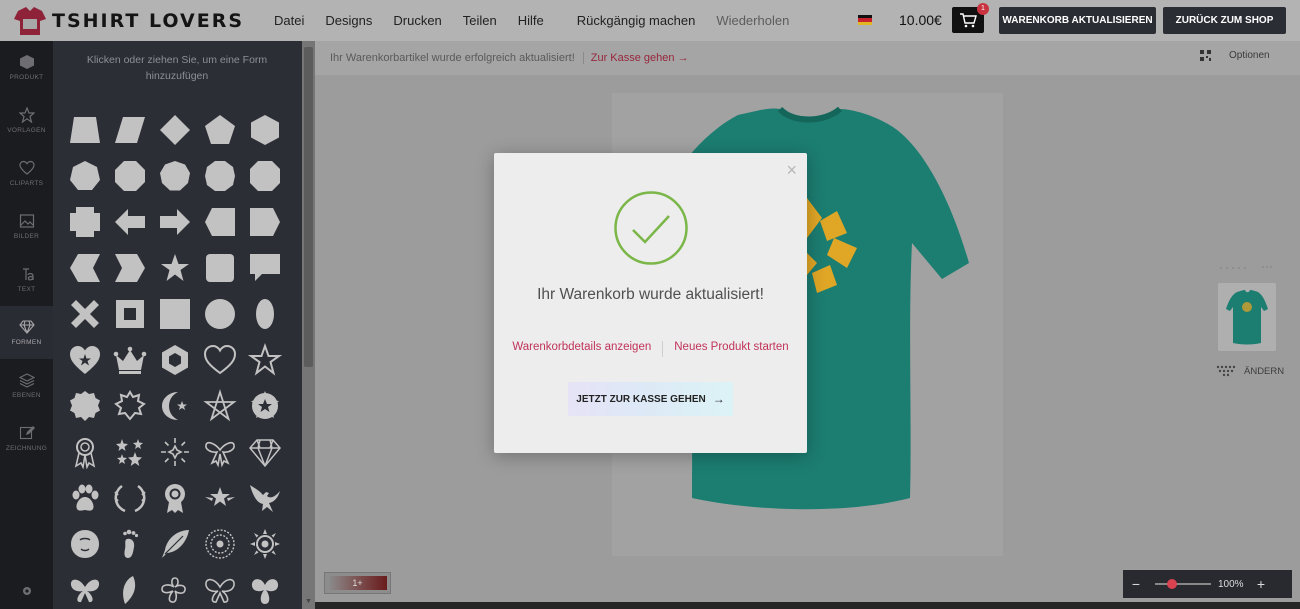 The width and height of the screenshot is (1300, 609). I want to click on rail-item-drawing: ZEICHNUNG, so click(26, 438).